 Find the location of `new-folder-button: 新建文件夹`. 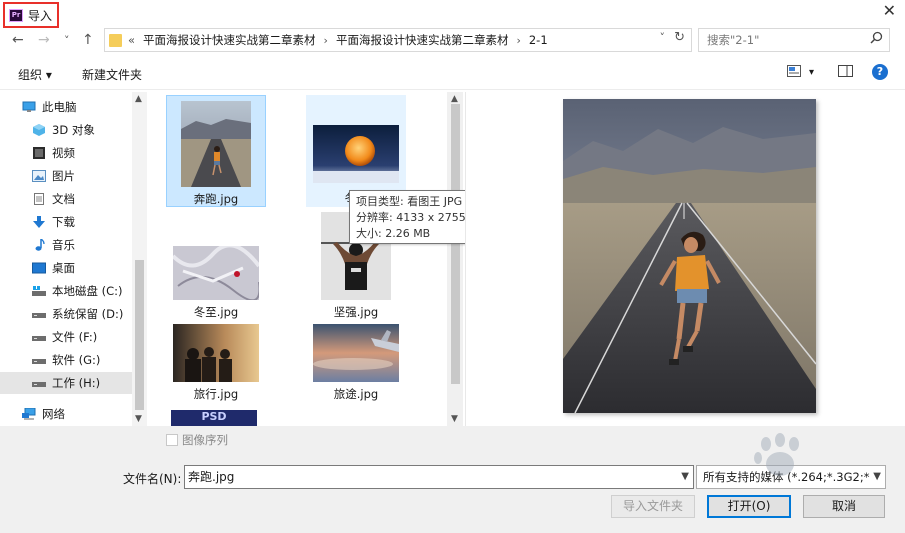

new-folder-button: 新建文件夹 is located at coordinates (112, 74).